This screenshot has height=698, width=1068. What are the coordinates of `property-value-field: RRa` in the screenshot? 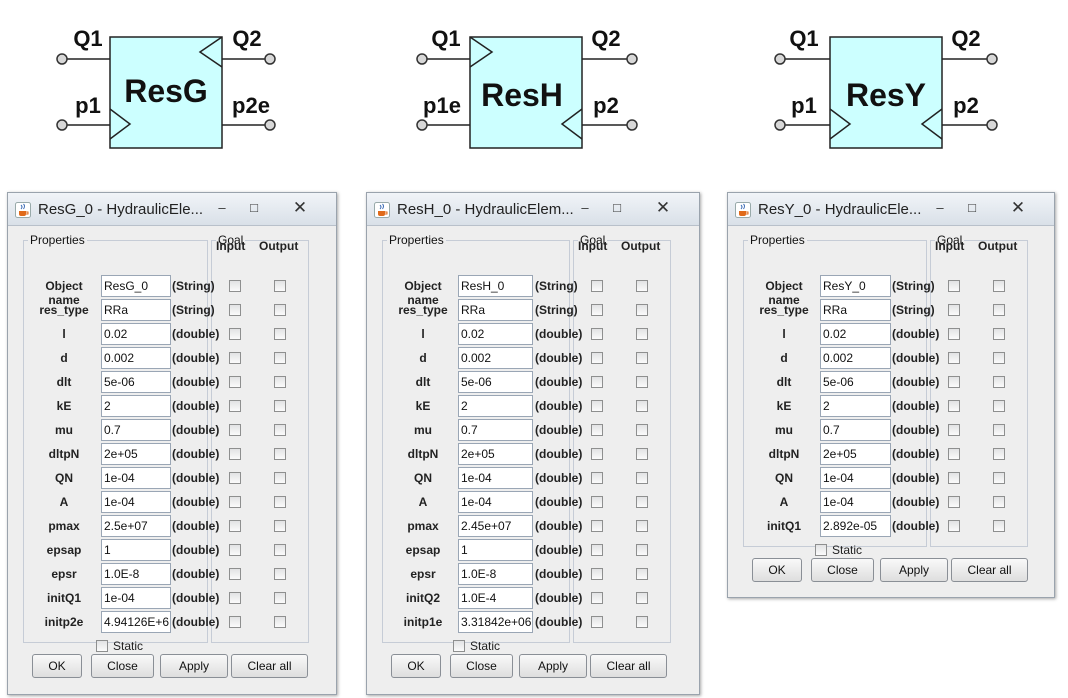 It's located at (495, 310).